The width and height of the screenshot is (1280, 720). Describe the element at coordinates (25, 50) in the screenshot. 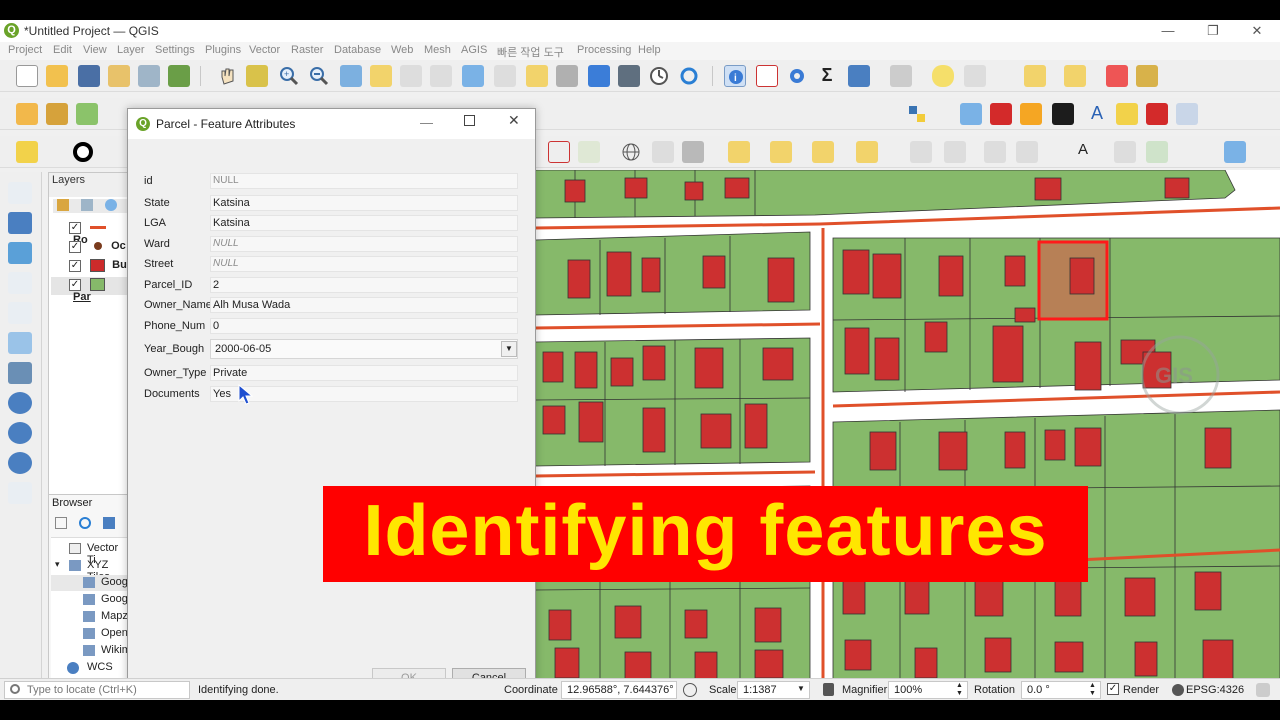

I see `menu-project: Project` at that location.